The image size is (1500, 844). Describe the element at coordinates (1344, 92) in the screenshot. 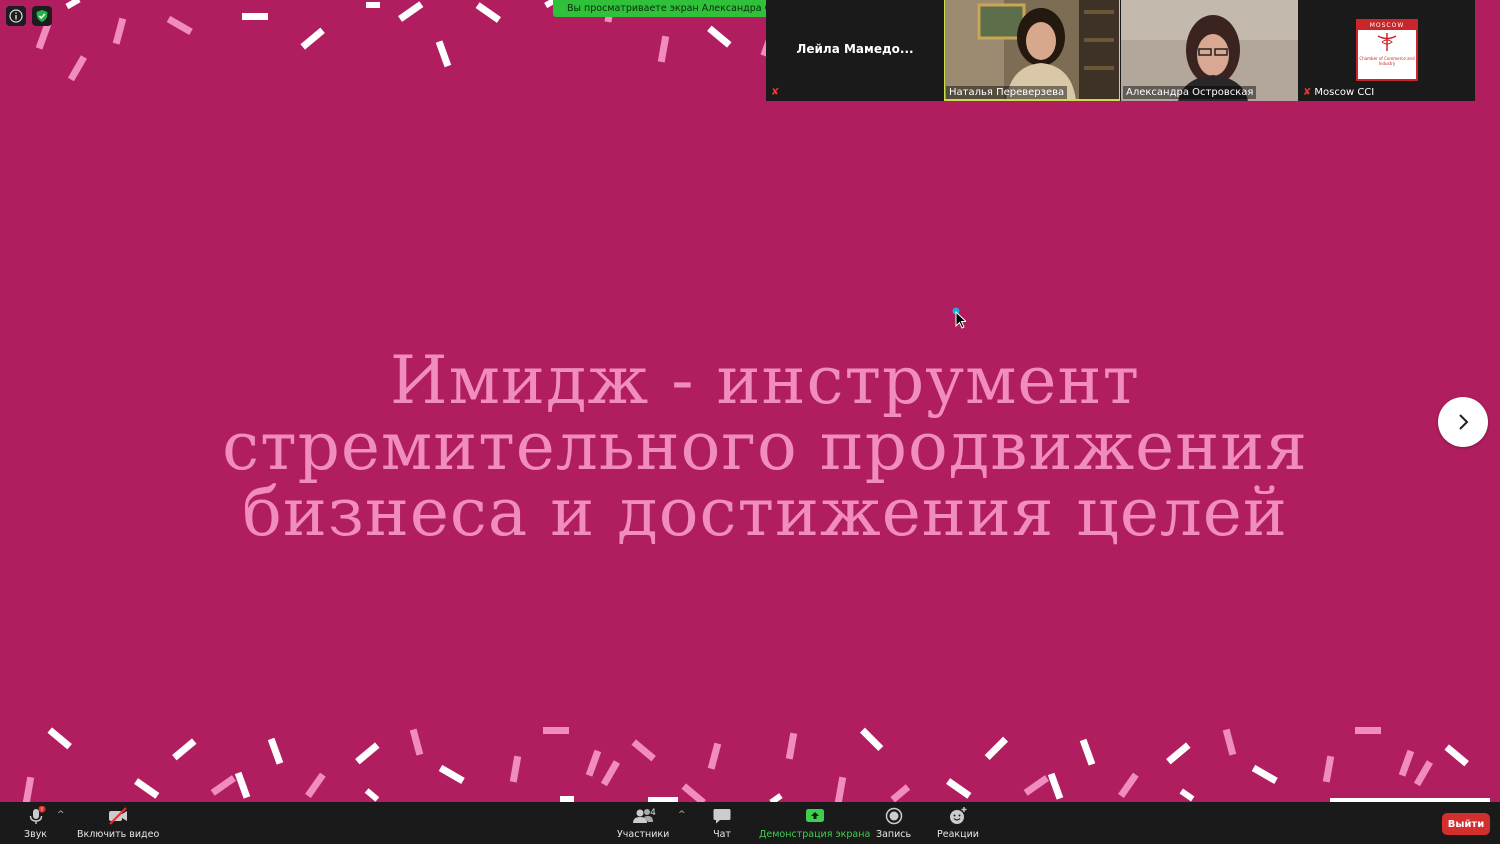

I see `participant-name: Moscow CCI` at that location.